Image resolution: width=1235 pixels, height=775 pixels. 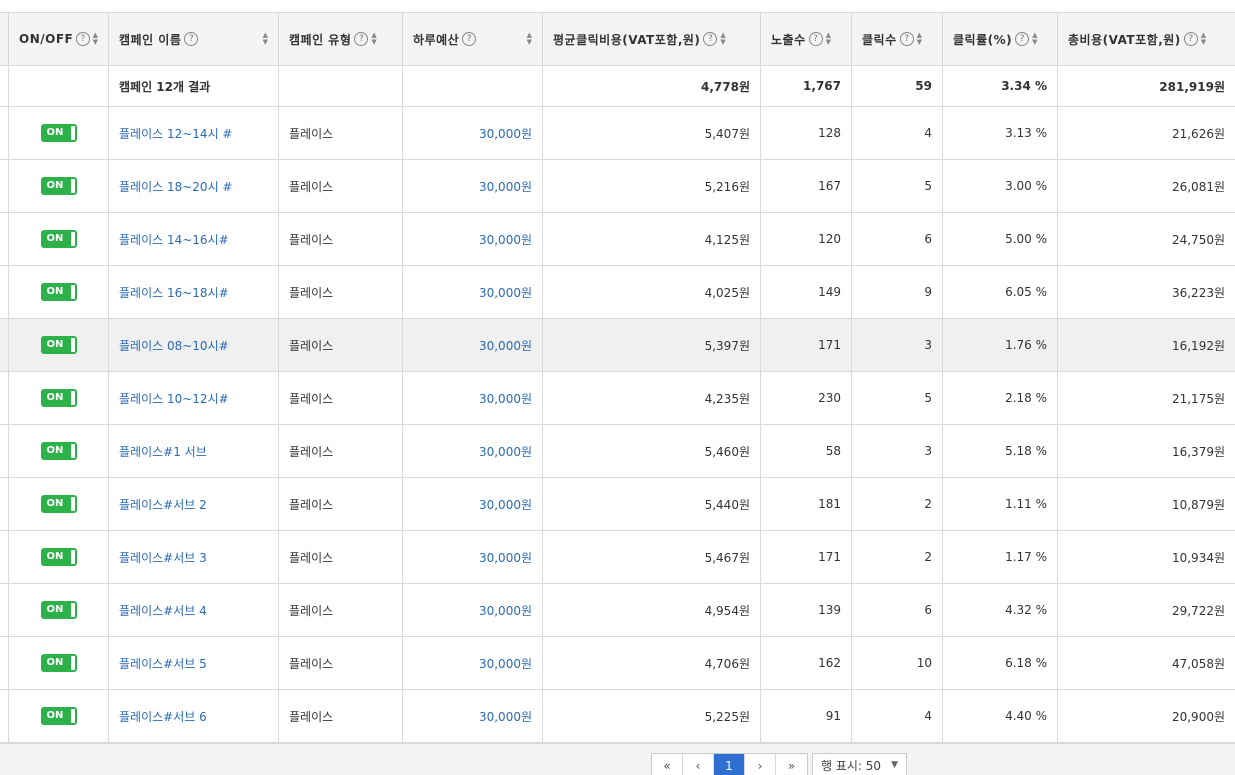 What do you see at coordinates (1000, 345) in the screenshot?
I see `ctr-cell: 1.76 %` at bounding box center [1000, 345].